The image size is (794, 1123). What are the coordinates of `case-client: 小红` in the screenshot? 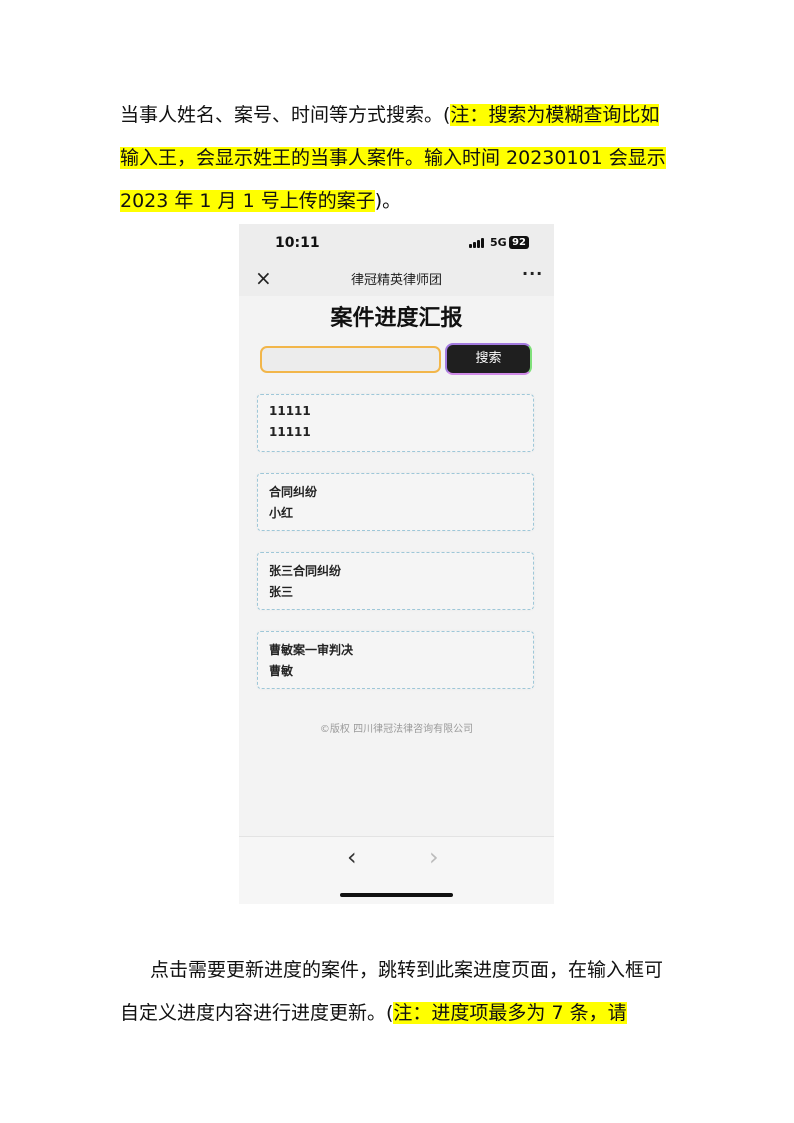 It's located at (281, 513).